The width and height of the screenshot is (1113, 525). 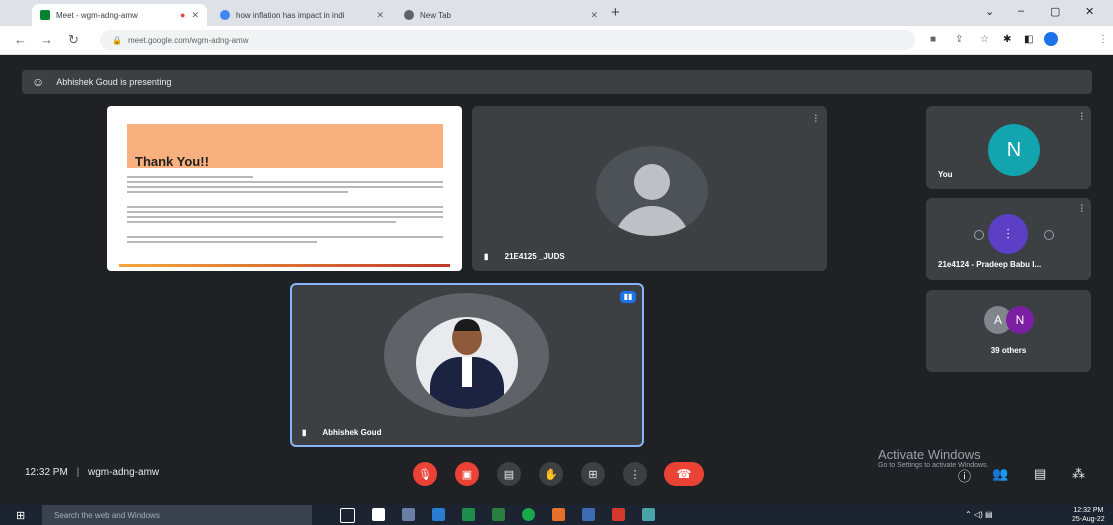 I want to click on activities-icon: ⁂, so click(x=1078, y=474).